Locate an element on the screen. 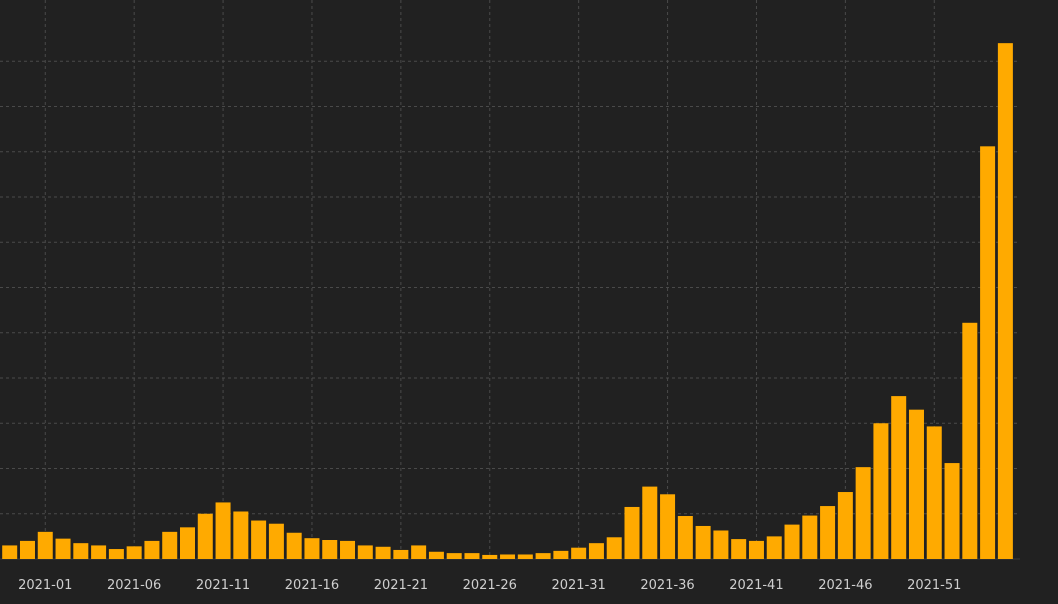 Image resolution: width=1058 pixels, height=604 pixels. x-tick-label: 2021-21 is located at coordinates (401, 585).